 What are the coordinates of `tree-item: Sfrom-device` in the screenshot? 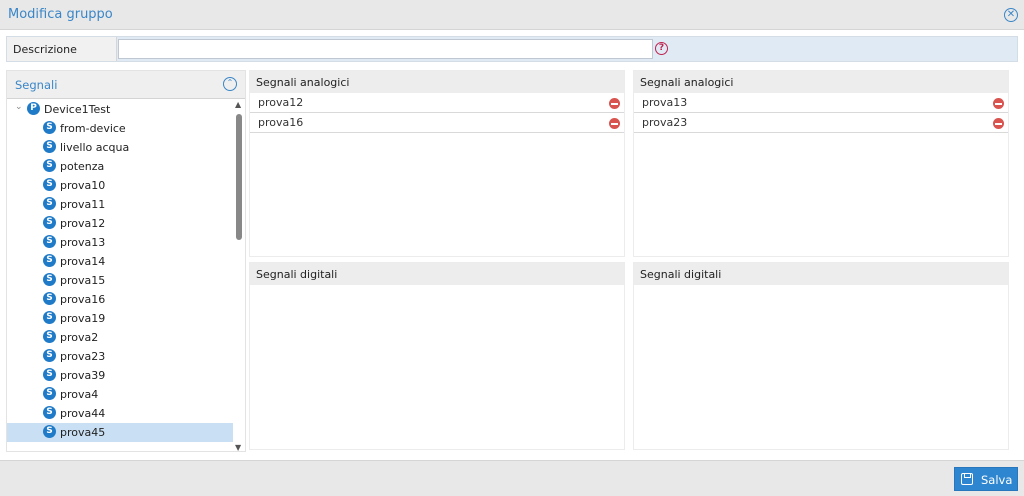 It's located at (120, 128).